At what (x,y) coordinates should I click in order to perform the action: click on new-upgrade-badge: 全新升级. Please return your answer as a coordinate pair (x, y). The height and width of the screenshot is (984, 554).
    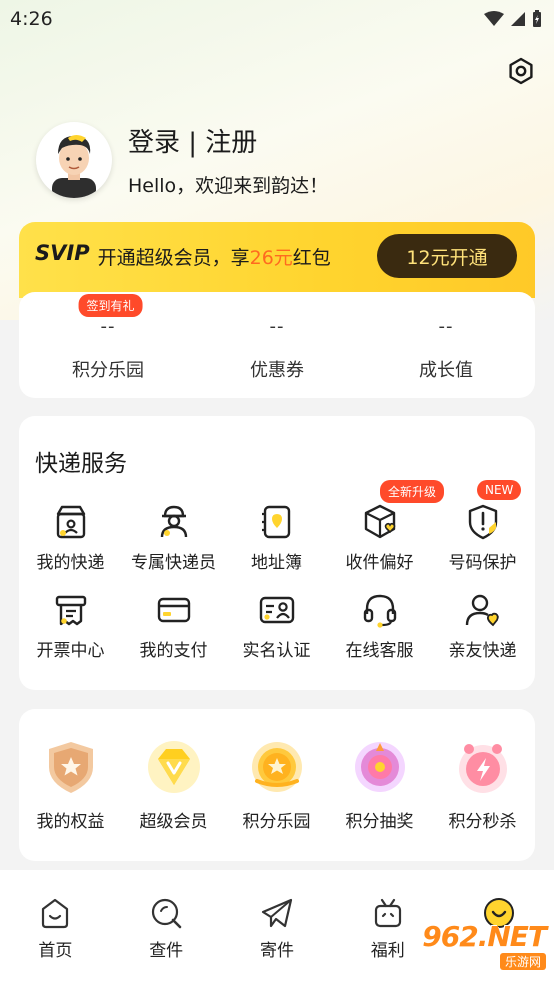
    Looking at the image, I should click on (412, 491).